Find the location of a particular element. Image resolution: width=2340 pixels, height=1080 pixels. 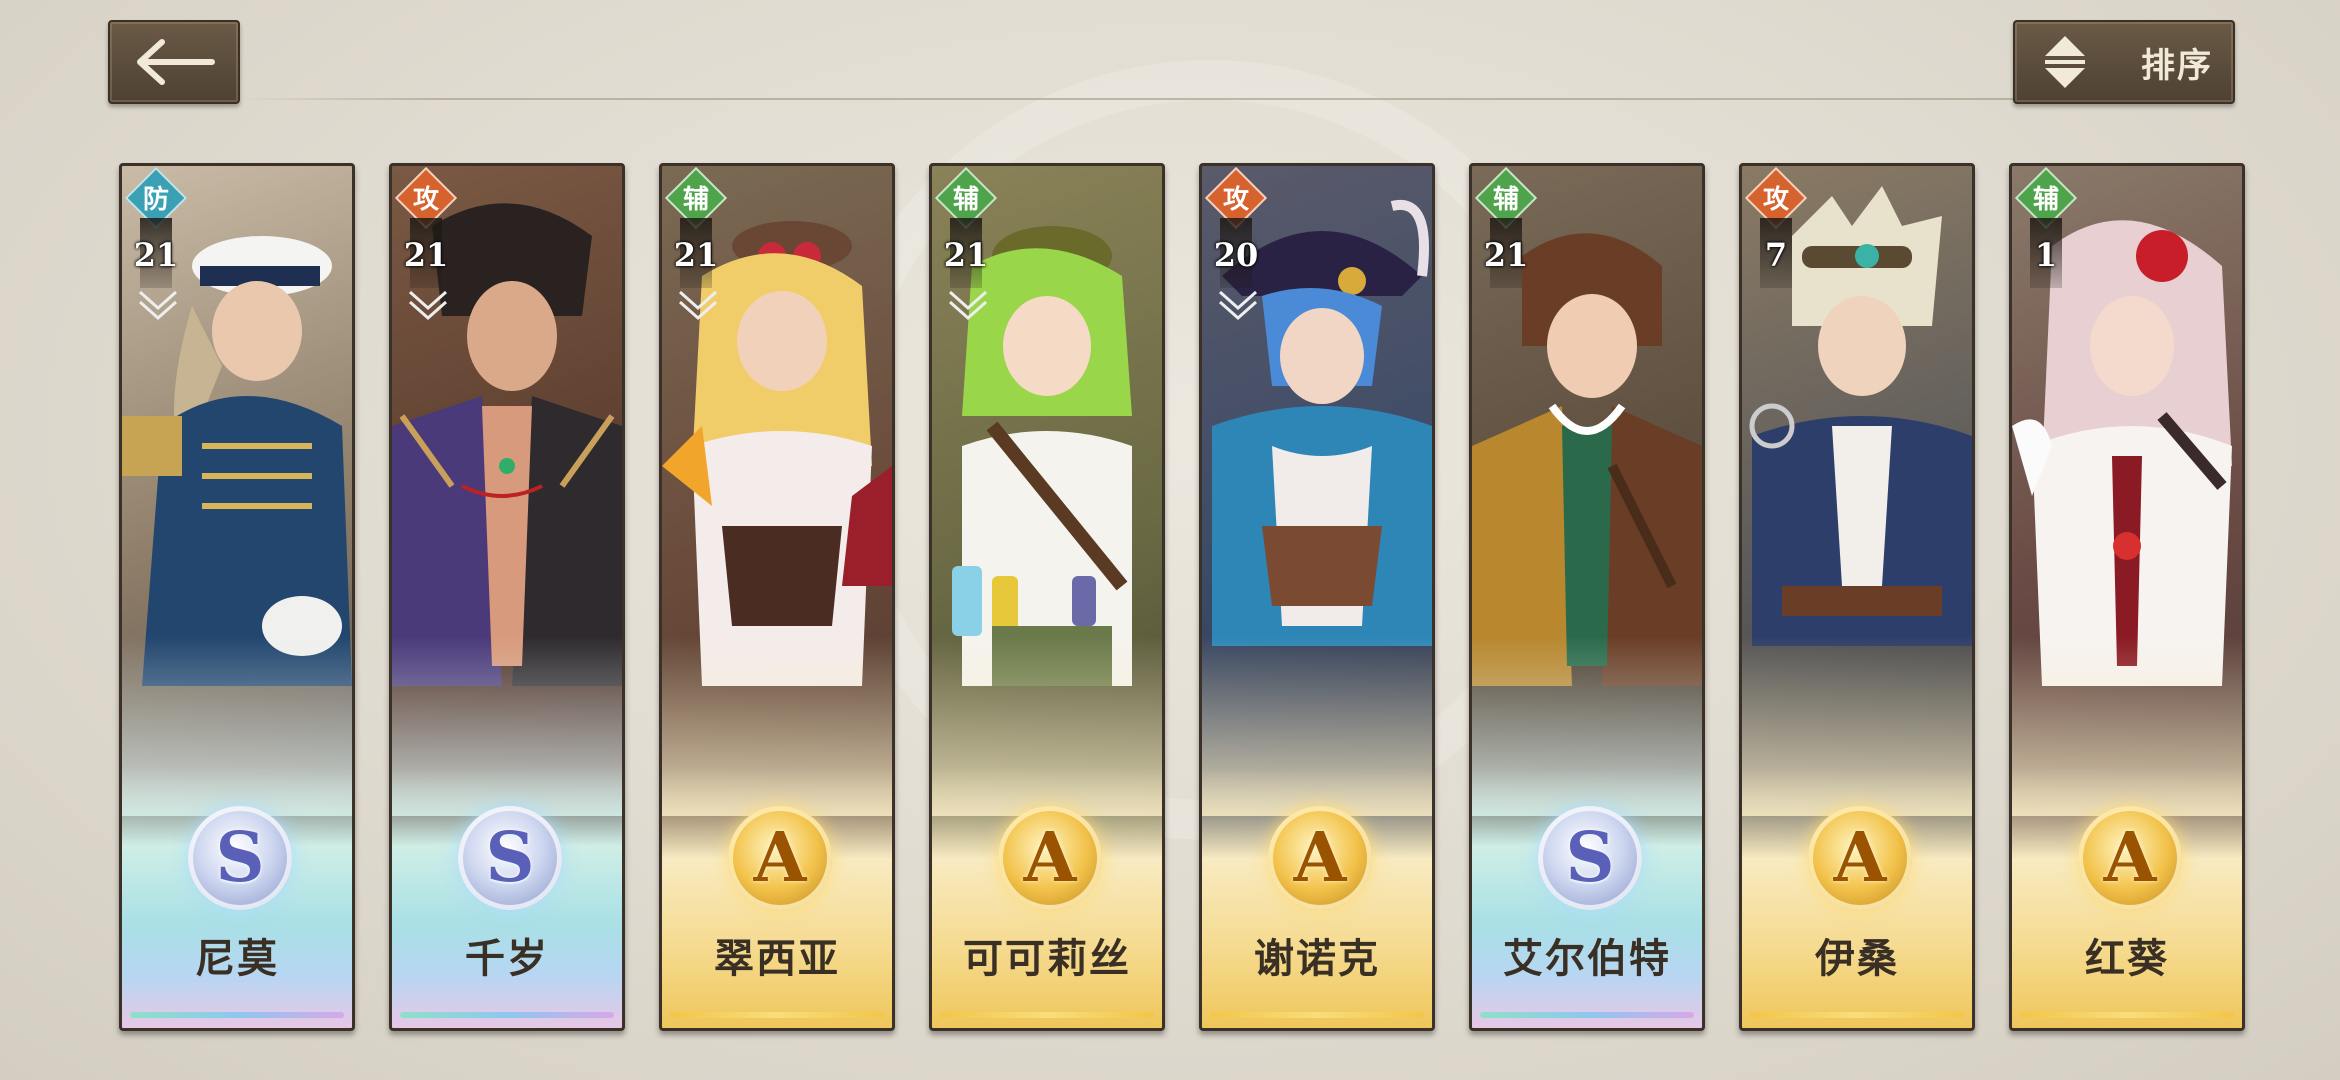

character-name: 翠西亚 is located at coordinates (777, 958).